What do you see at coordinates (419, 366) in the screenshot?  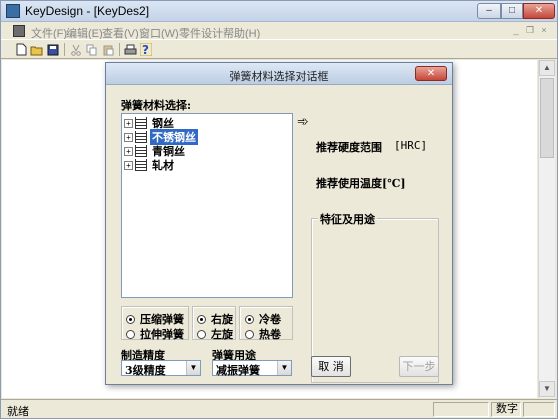 I see `next-button: 下一步` at bounding box center [419, 366].